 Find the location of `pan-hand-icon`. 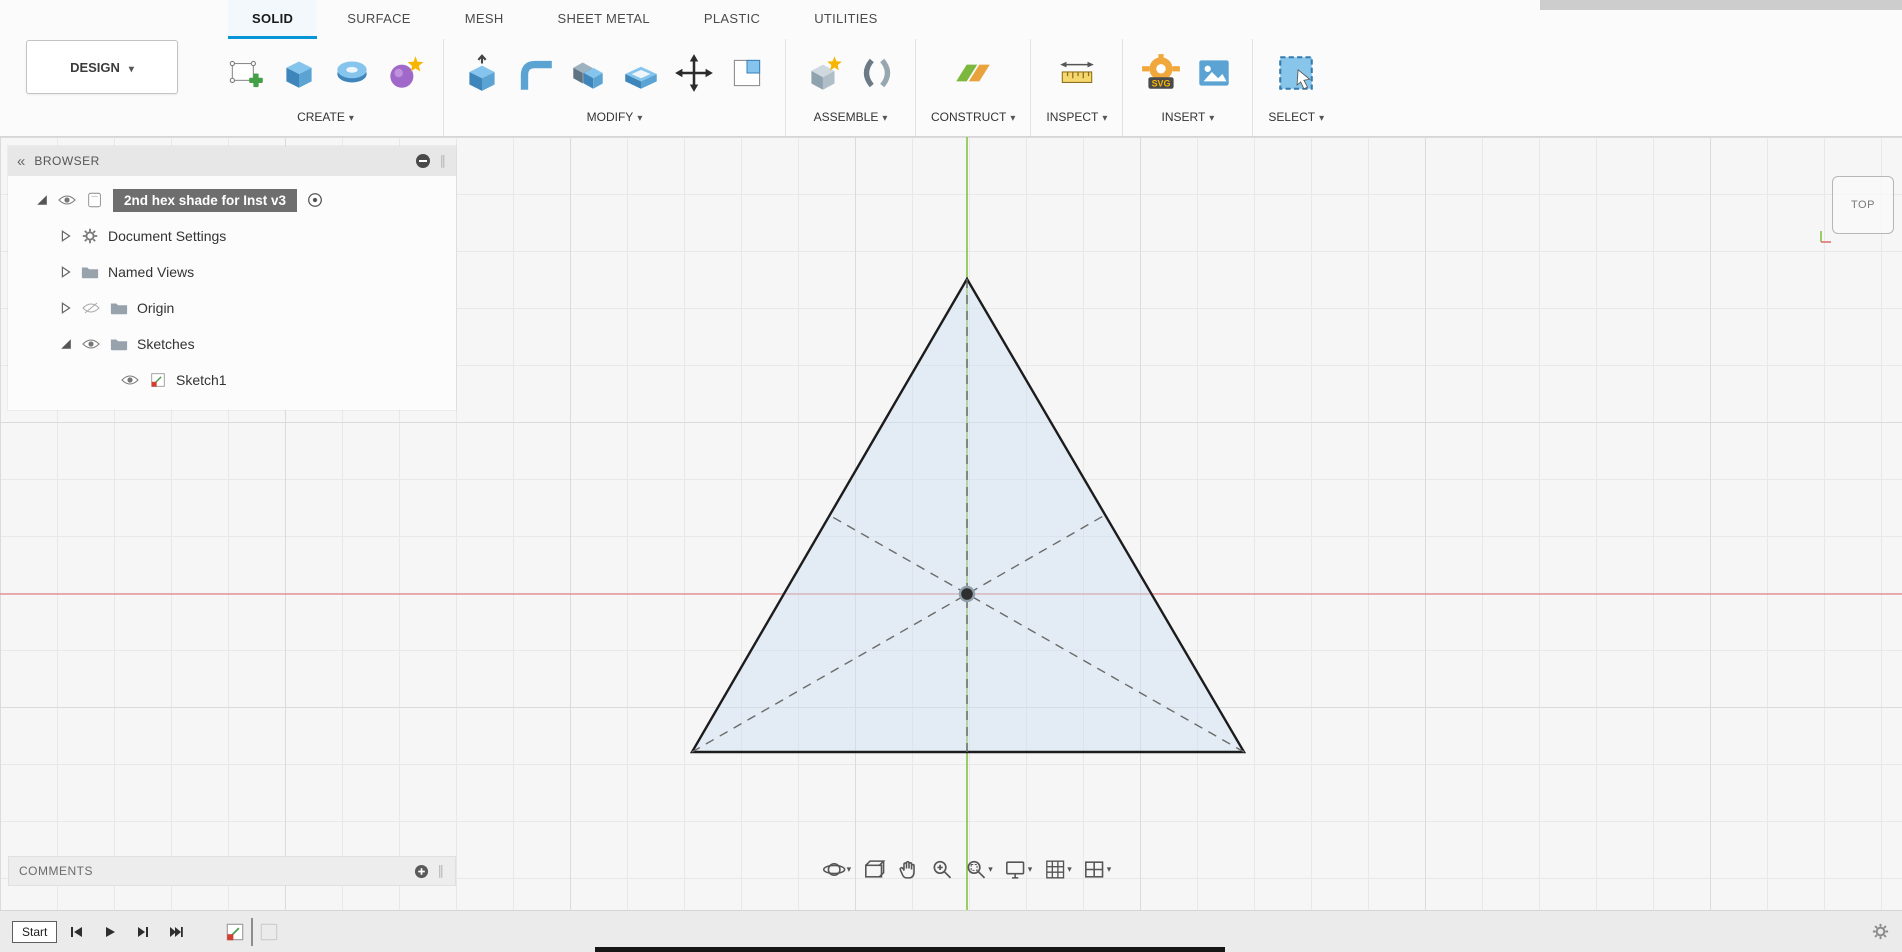

pan-hand-icon is located at coordinates (906, 870).